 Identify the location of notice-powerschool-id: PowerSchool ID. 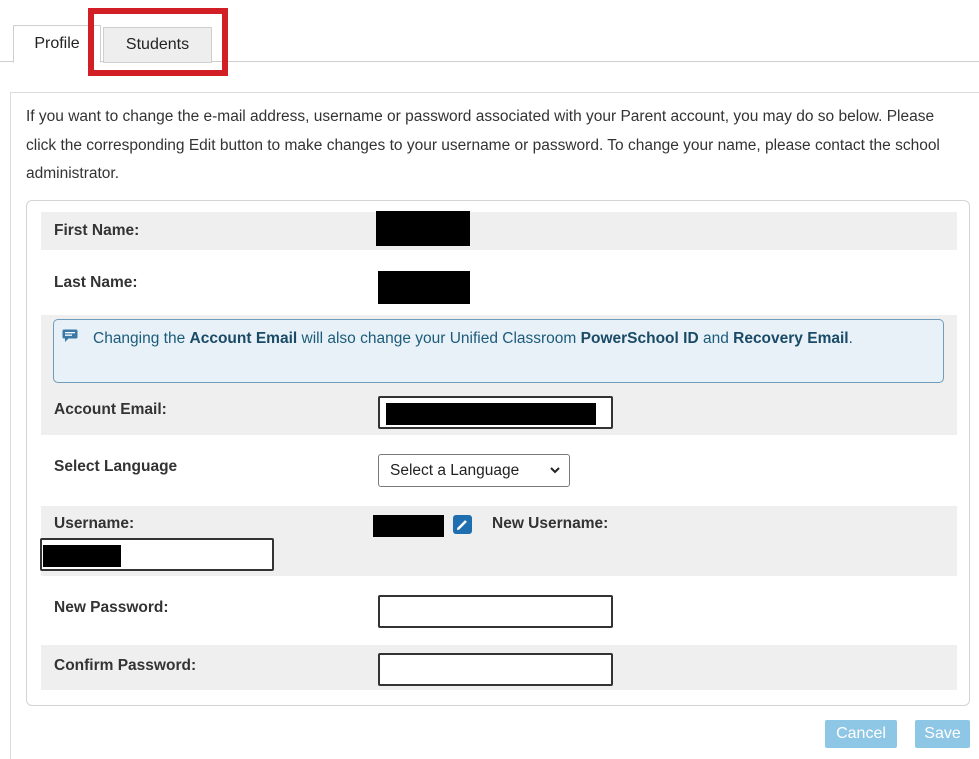
(639, 338).